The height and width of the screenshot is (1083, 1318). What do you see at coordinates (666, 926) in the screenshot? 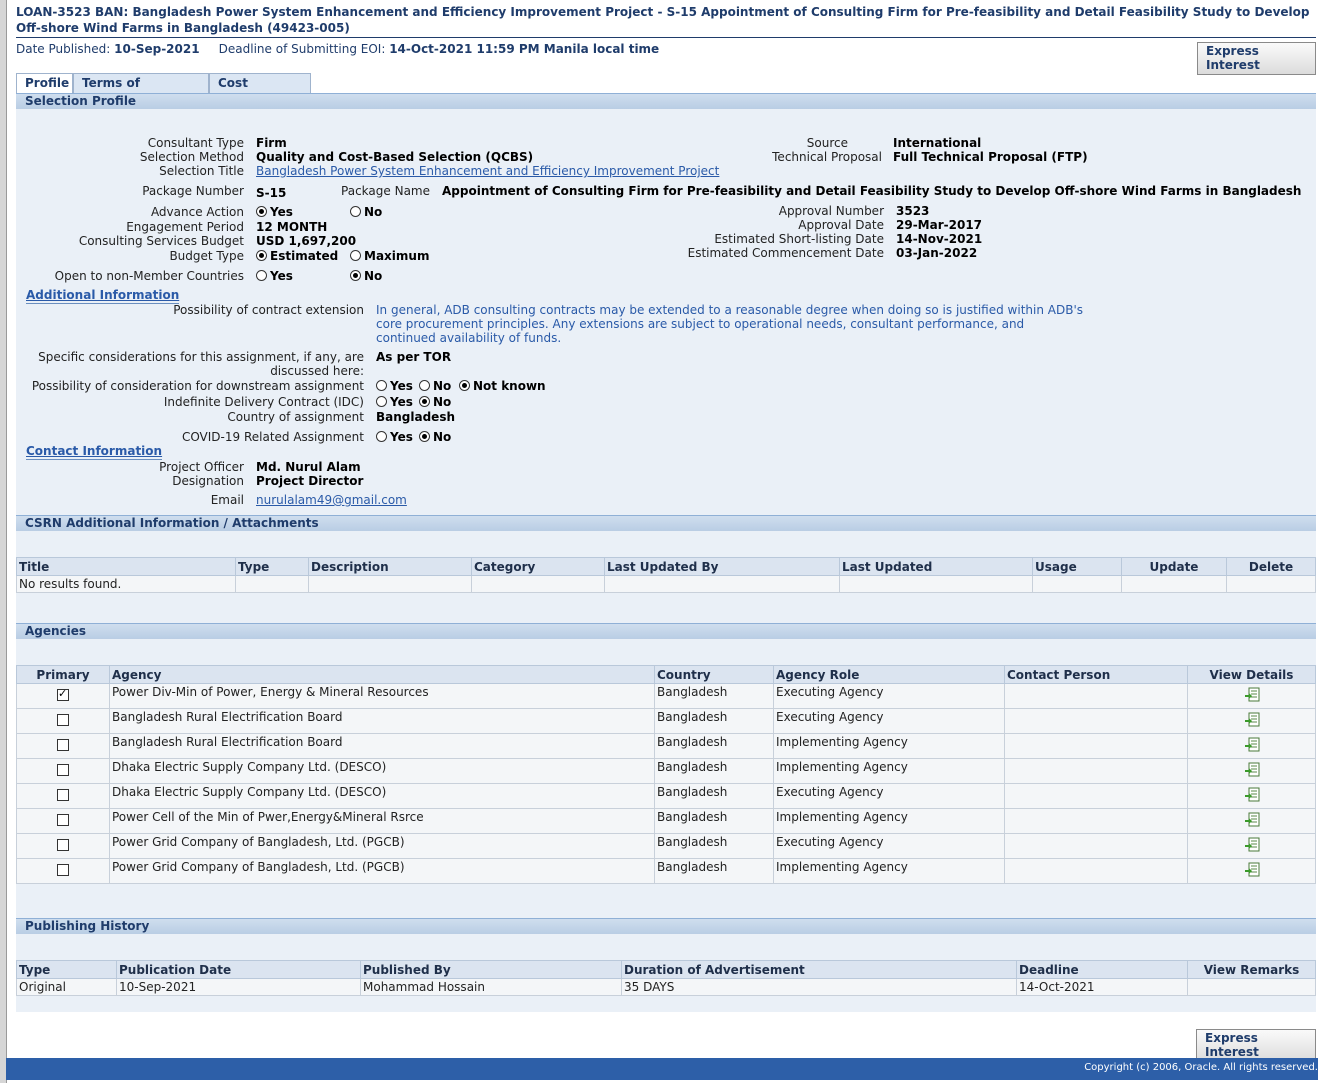
I see `publishing-history-header: Publishing History` at bounding box center [666, 926].